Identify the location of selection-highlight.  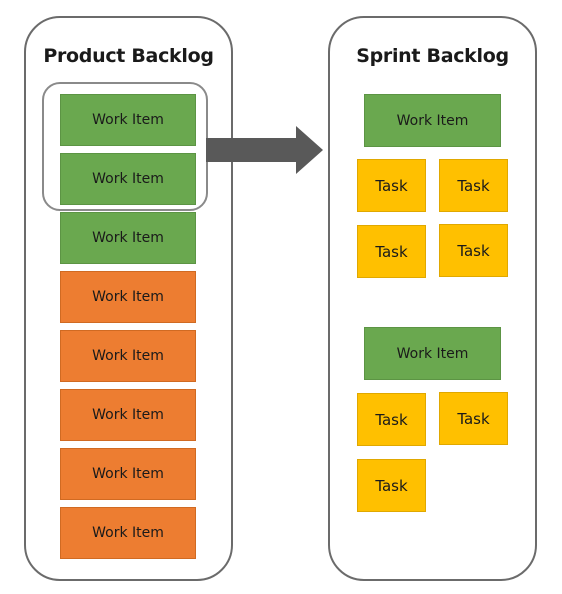
(125, 146).